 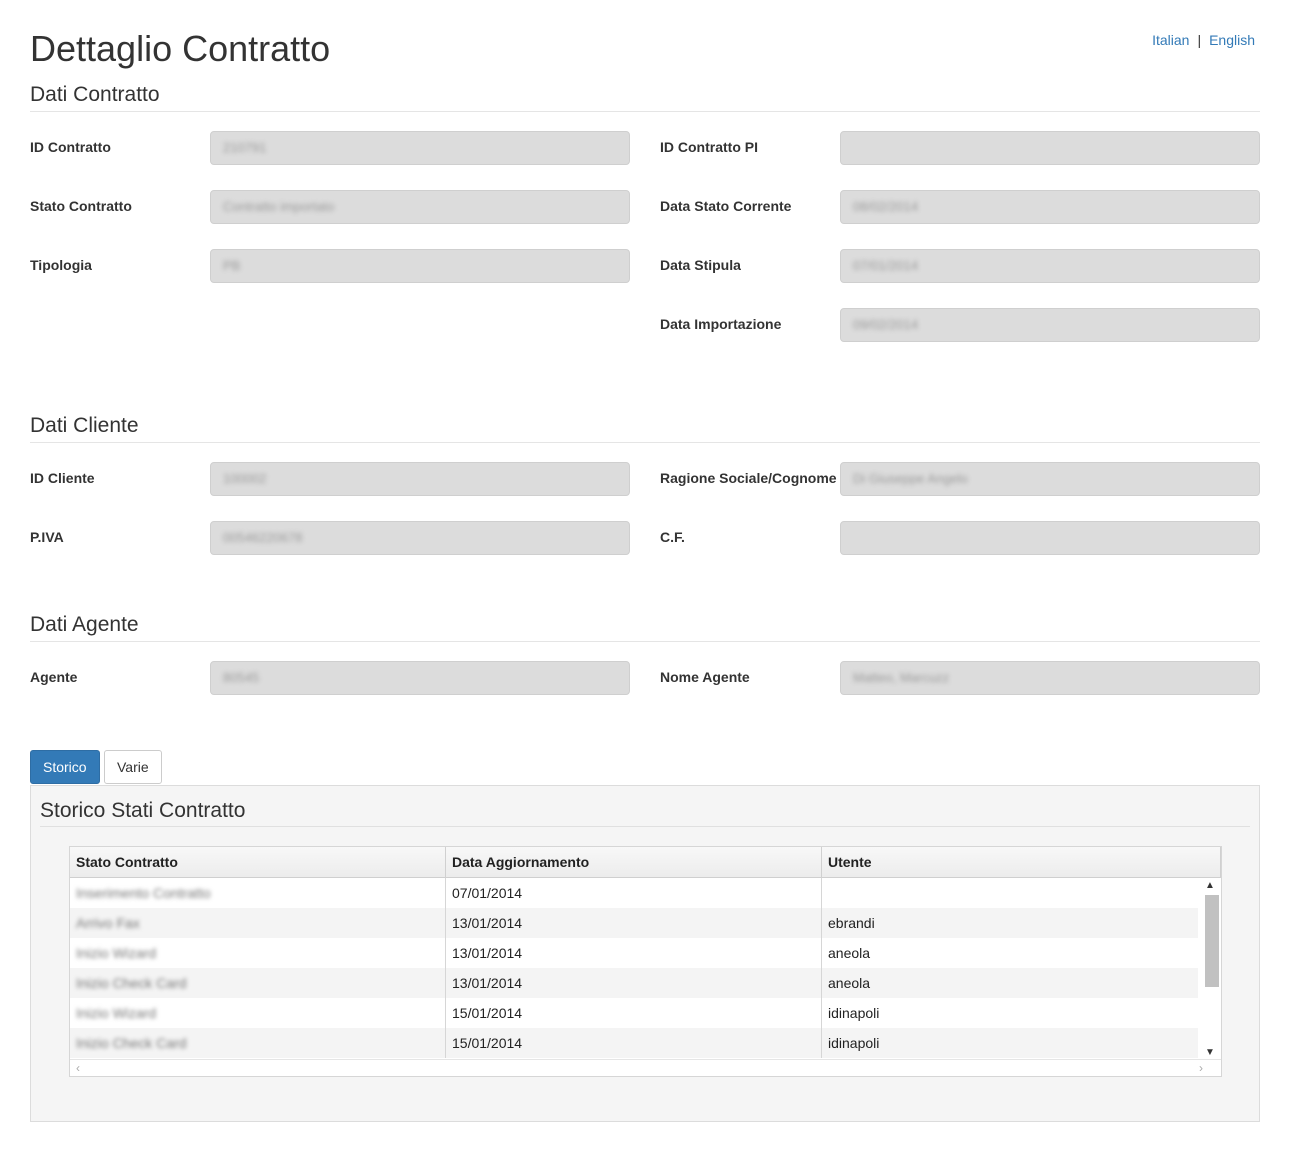 What do you see at coordinates (54, 677) in the screenshot?
I see `label-agente: Agente` at bounding box center [54, 677].